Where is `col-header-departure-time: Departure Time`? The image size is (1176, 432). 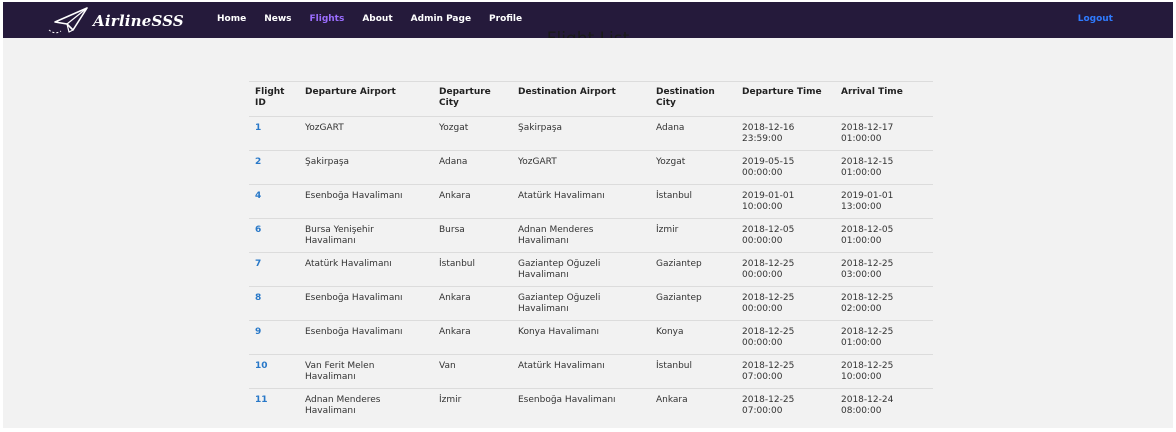 col-header-departure-time: Departure Time is located at coordinates (785, 99).